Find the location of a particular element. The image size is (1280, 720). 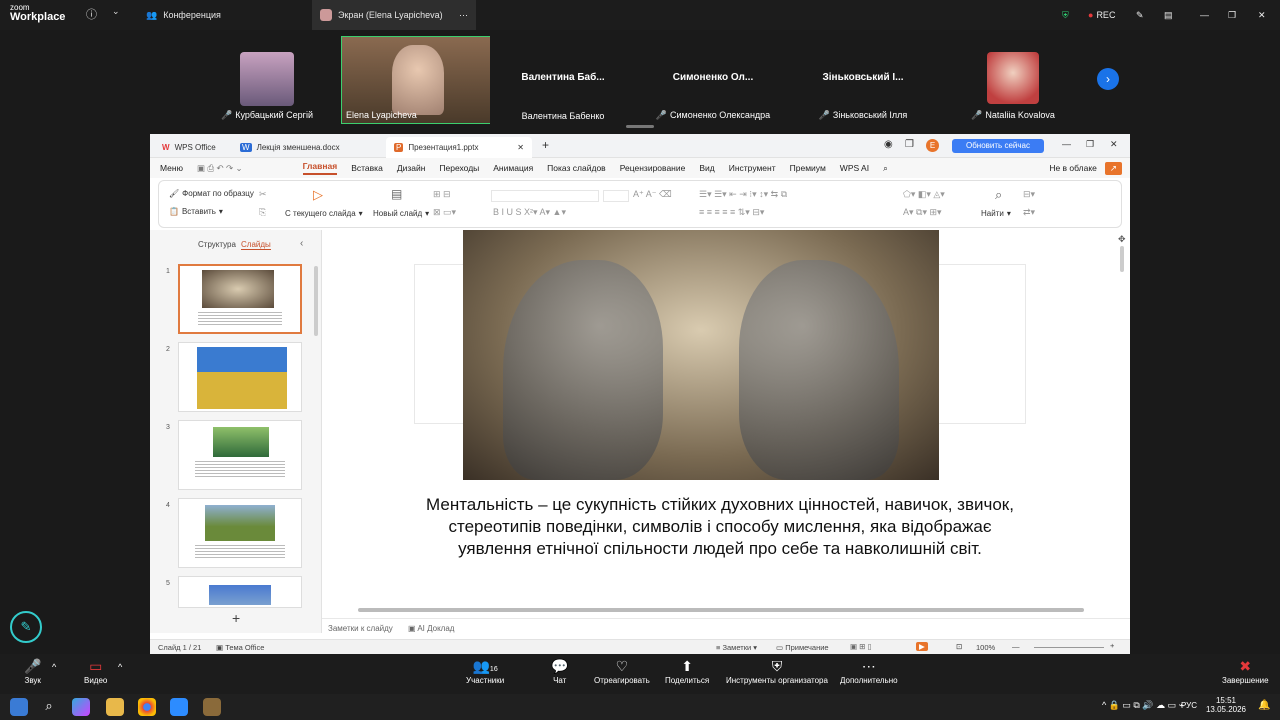

from-current-button: С текущего слайда ▾ is located at coordinates (324, 213).